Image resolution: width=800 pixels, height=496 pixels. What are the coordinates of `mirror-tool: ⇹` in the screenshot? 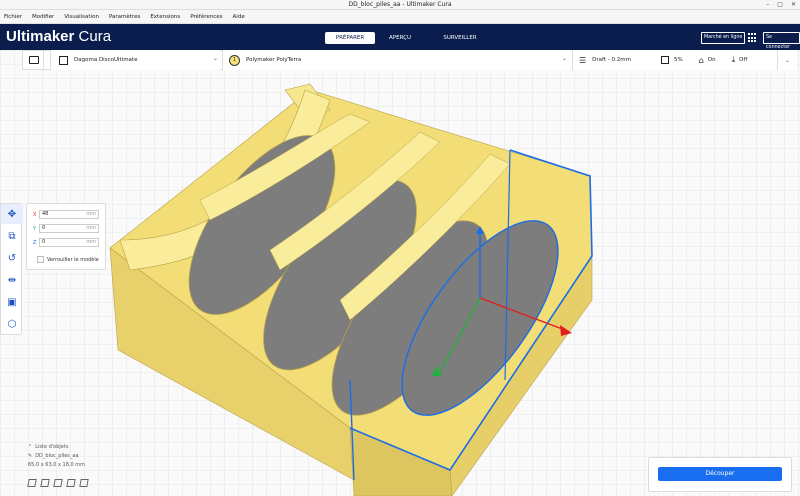 It's located at (12, 280).